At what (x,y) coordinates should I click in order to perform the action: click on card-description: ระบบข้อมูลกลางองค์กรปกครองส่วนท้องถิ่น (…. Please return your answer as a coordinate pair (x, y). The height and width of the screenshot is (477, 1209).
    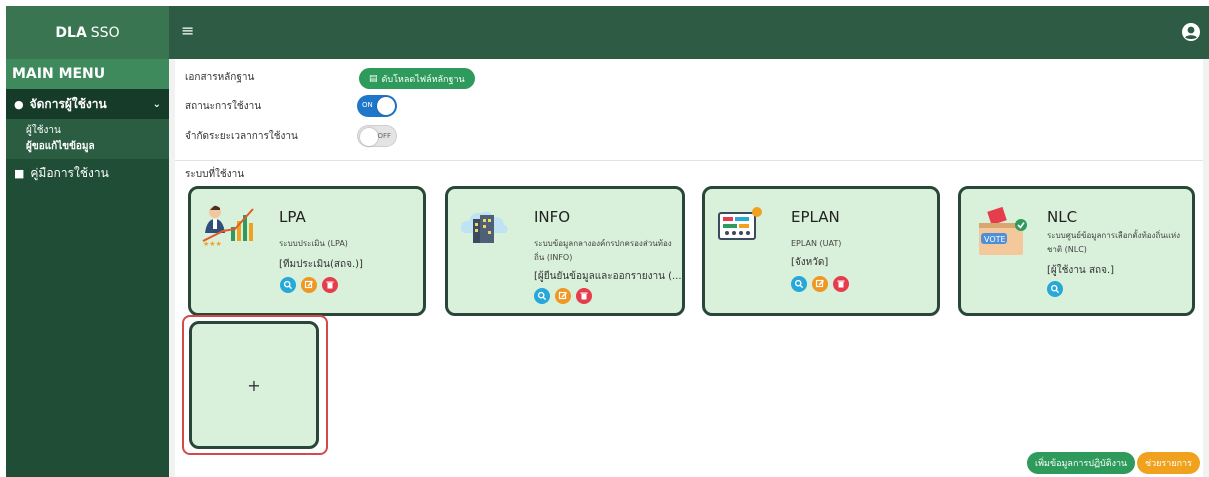
    Looking at the image, I should click on (603, 250).